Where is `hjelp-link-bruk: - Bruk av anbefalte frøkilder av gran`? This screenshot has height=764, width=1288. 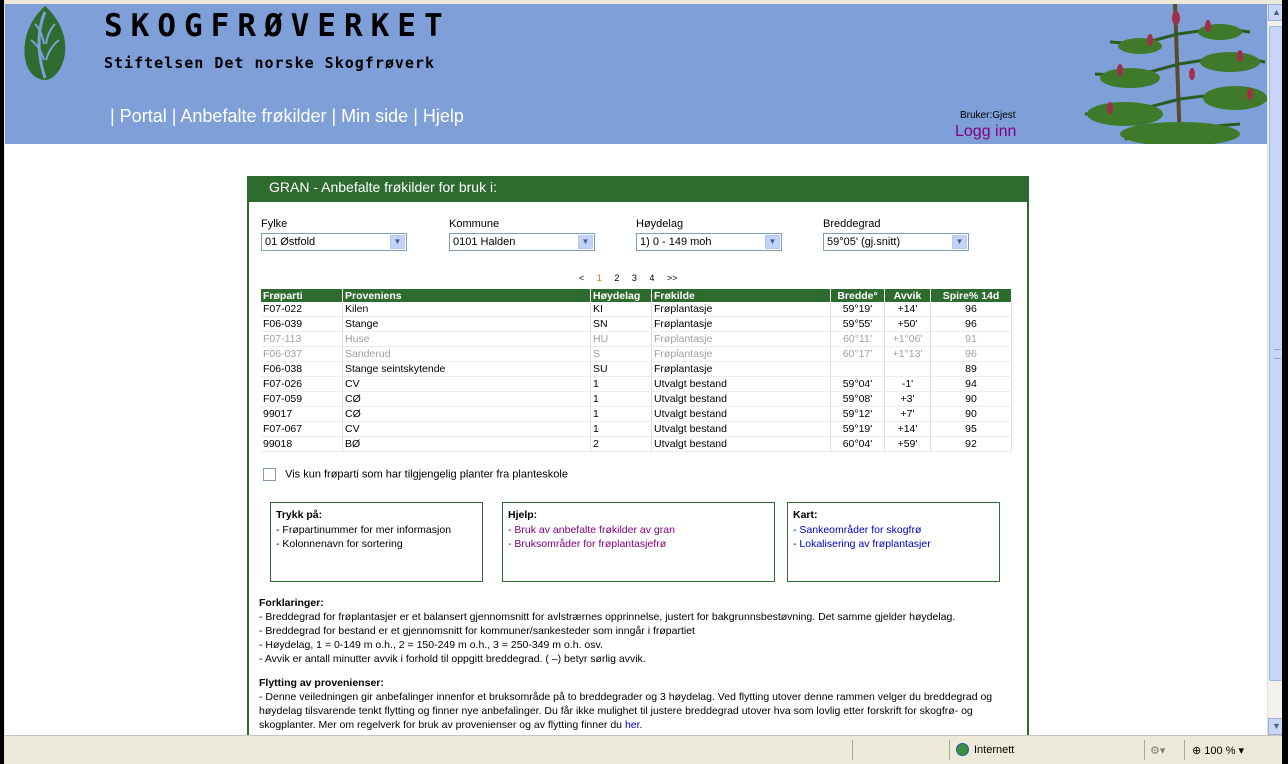 hjelp-link-bruk: - Bruk av anbefalte frøkilder av gran is located at coordinates (638, 530).